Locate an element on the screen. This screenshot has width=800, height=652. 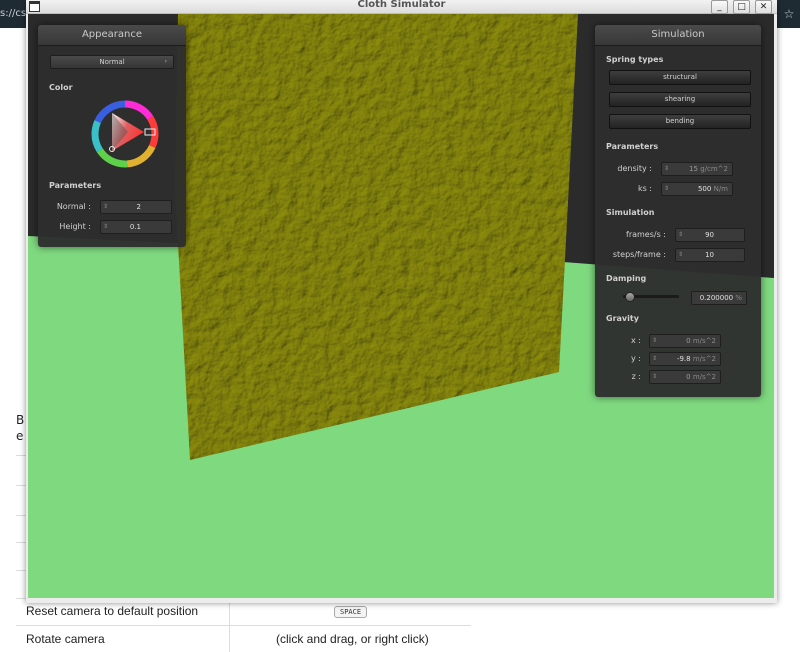
color-wheel is located at coordinates (125, 134).